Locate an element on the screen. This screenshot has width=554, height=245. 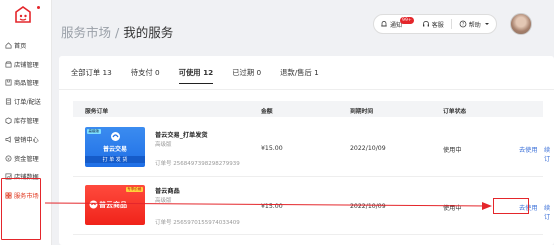
app-logo-icon is located at coordinates (23, 14).